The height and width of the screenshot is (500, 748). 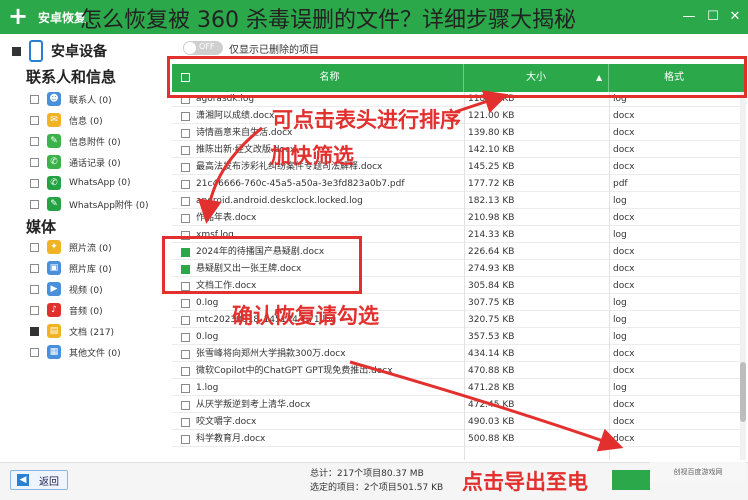 I want to click on arrow-to-header, so click(x=481, y=102).